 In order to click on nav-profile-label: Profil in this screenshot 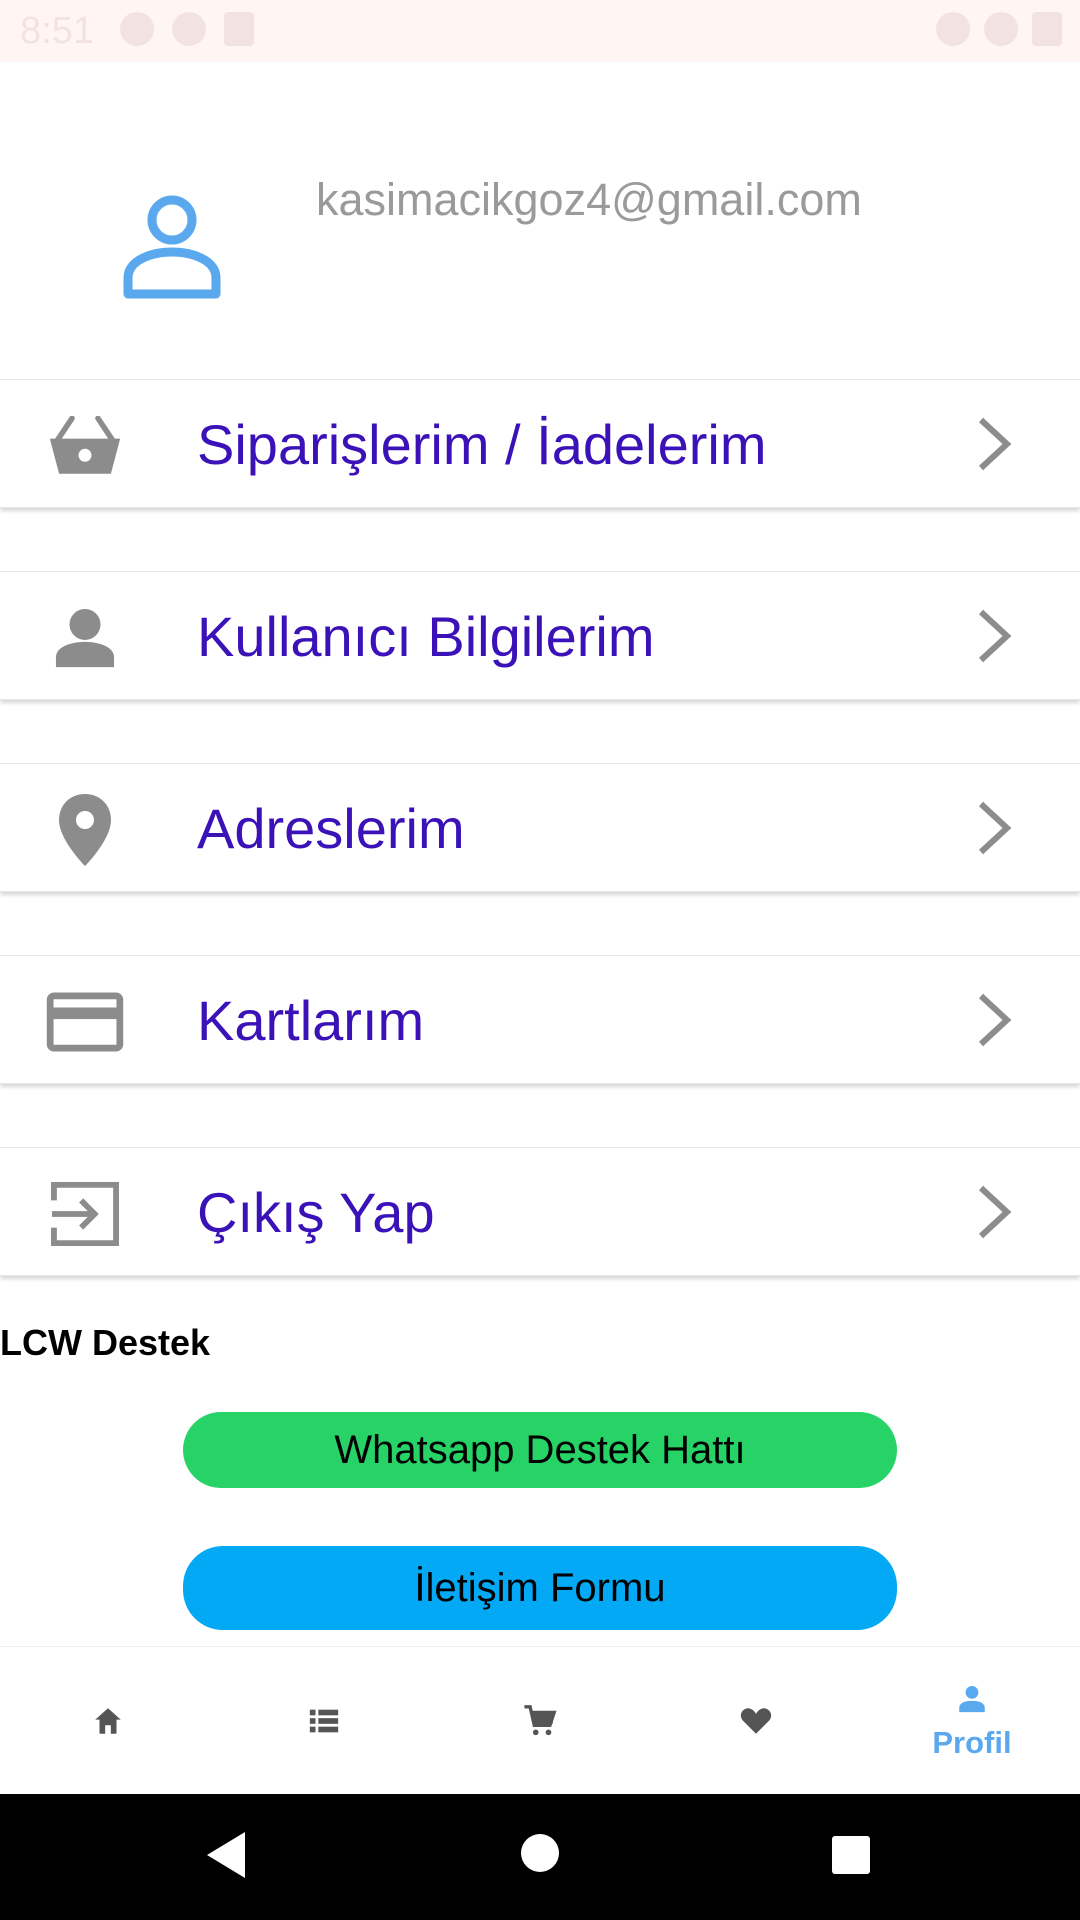, I will do `click(972, 1742)`.